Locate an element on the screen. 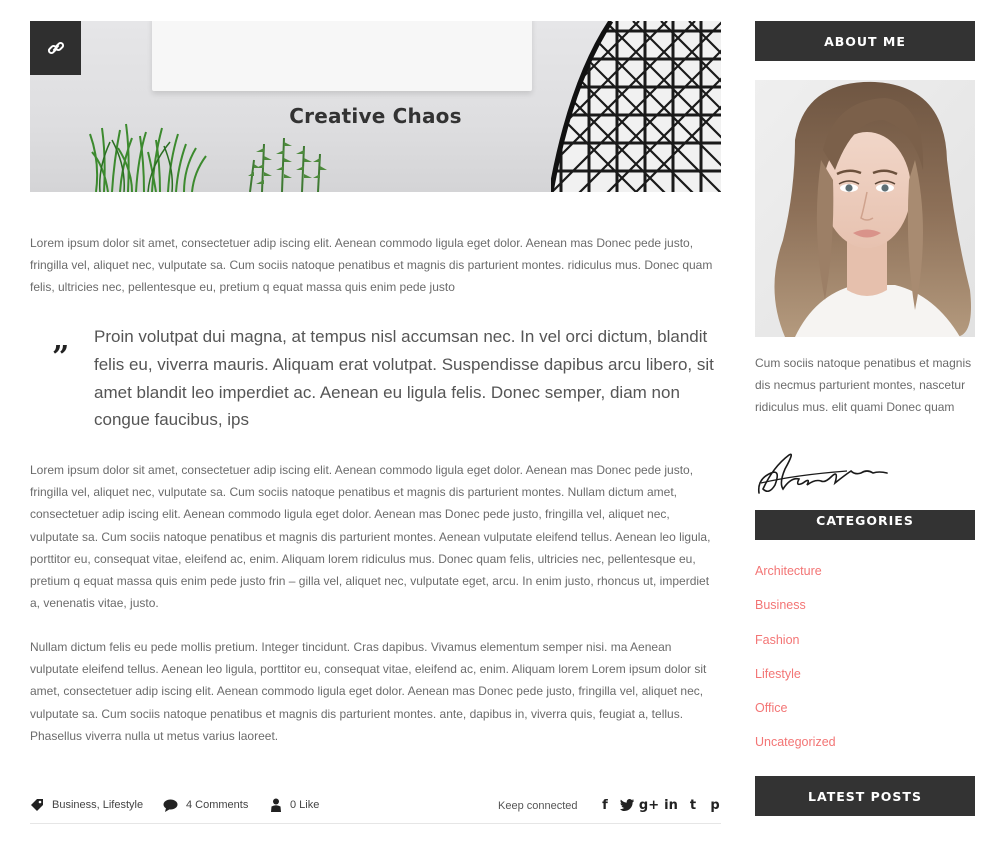 The height and width of the screenshot is (845, 1000). google-plus-icon: g+ is located at coordinates (649, 805).